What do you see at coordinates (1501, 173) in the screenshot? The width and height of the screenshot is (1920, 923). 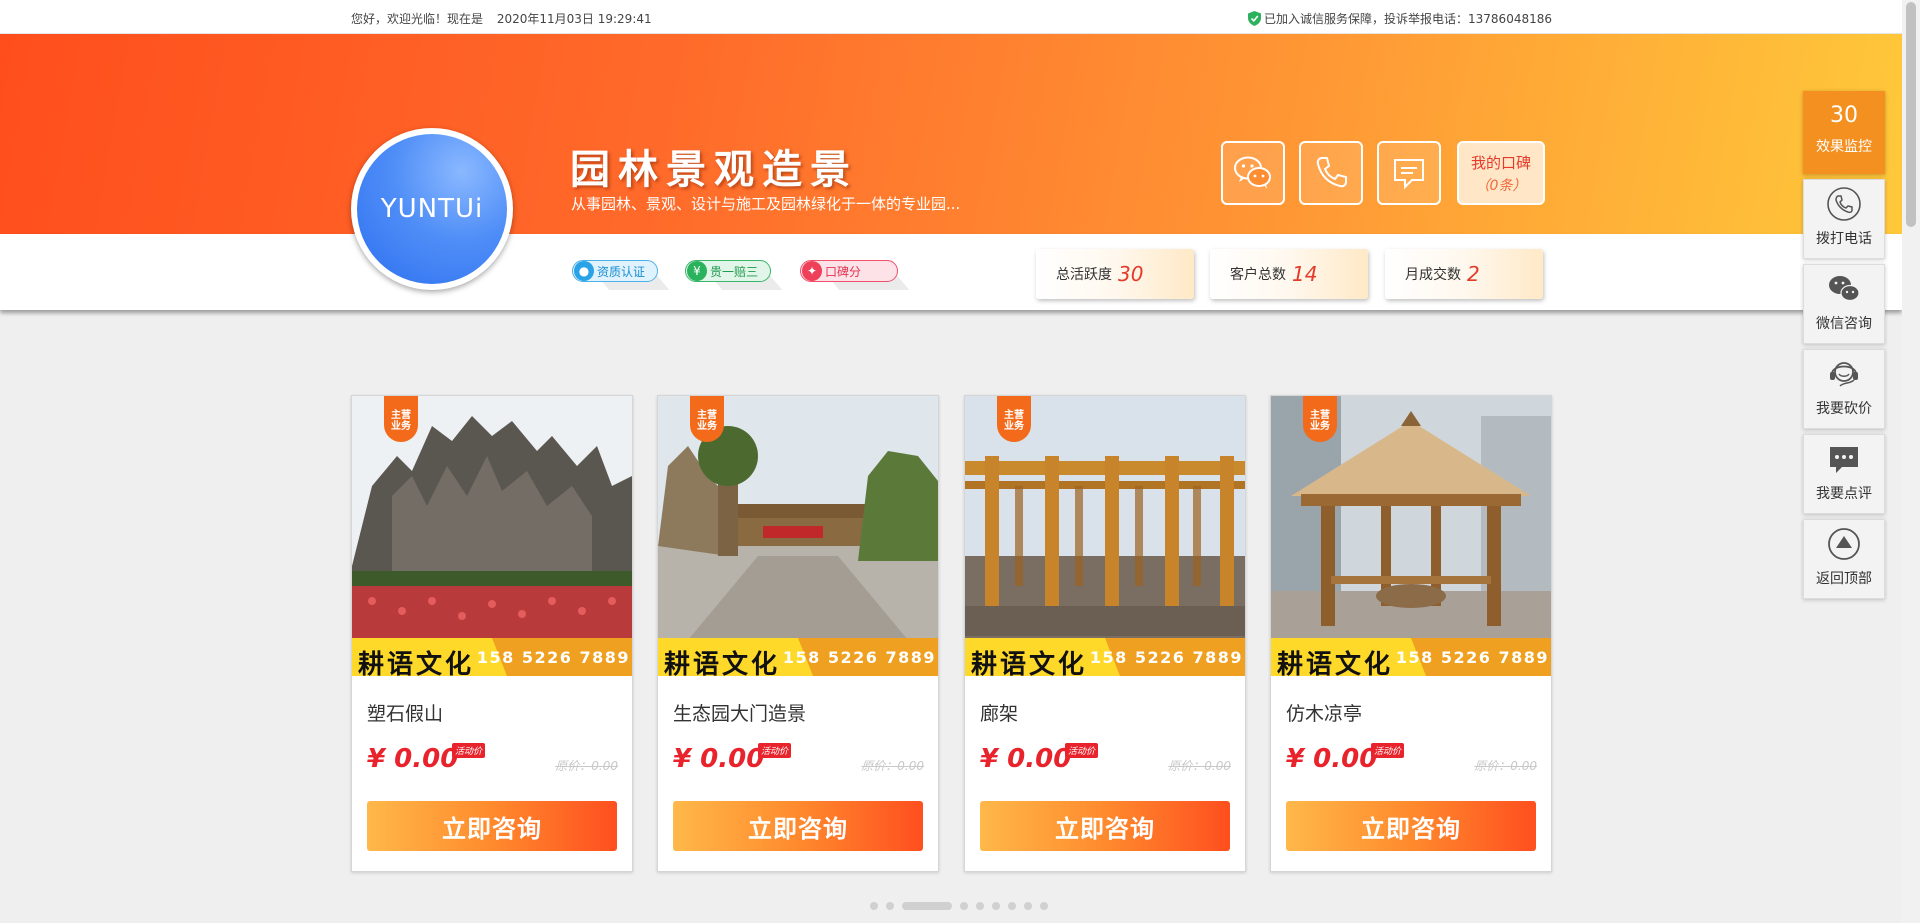 I see `my-reputation-button: 我的口碑 （0条）` at bounding box center [1501, 173].